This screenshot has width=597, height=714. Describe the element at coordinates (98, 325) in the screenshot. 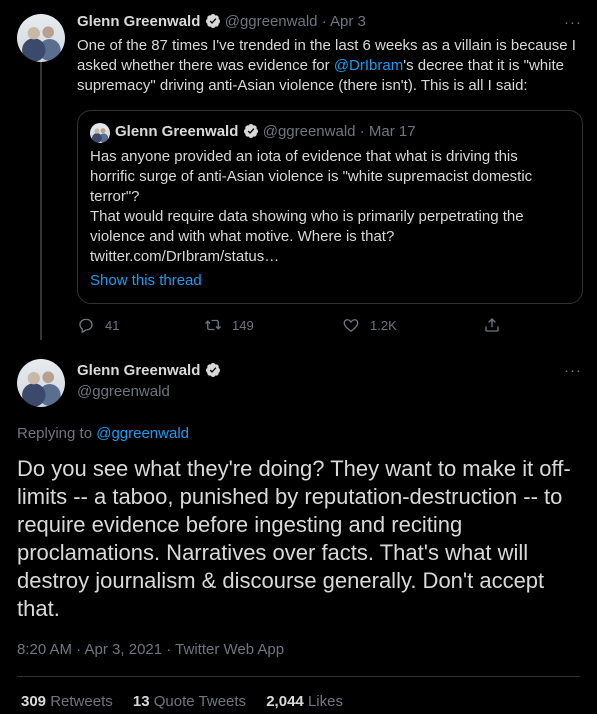

I see `reply-button: 41` at that location.